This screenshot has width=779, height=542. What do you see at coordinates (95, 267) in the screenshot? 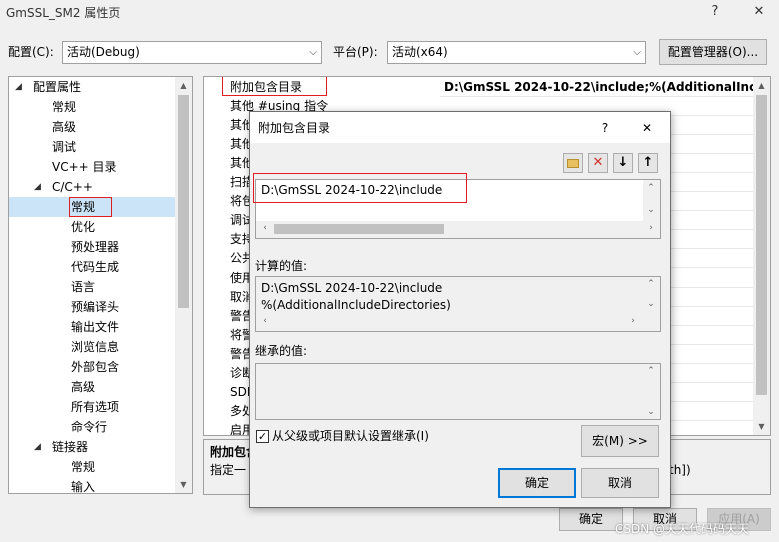
I see `tree-item-label: 代码生成` at bounding box center [95, 267].